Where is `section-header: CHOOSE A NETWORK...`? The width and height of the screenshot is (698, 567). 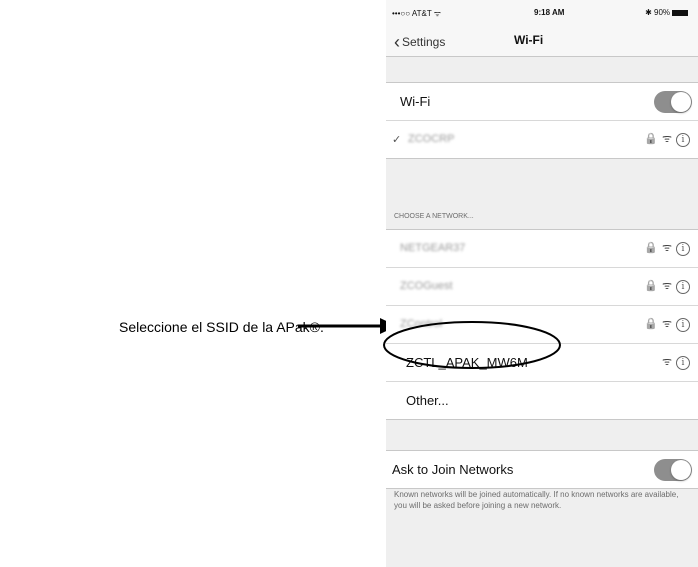 section-header: CHOOSE A NETWORK... is located at coordinates (434, 216).